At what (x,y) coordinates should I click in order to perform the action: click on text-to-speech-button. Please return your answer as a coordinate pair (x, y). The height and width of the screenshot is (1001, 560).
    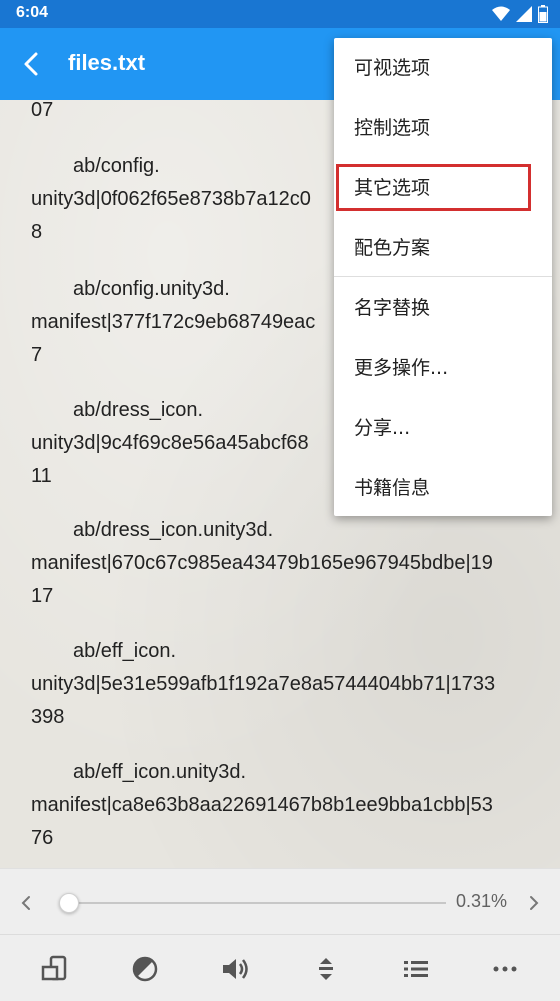
    Looking at the image, I should click on (234, 969).